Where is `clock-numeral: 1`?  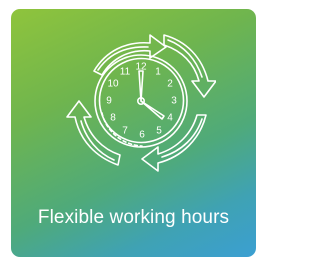 clock-numeral: 1 is located at coordinates (158, 72).